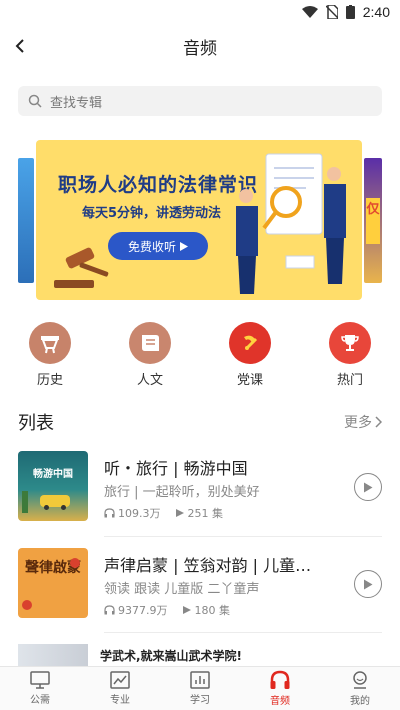 The height and width of the screenshot is (710, 400). I want to click on ad-image, so click(53, 655).